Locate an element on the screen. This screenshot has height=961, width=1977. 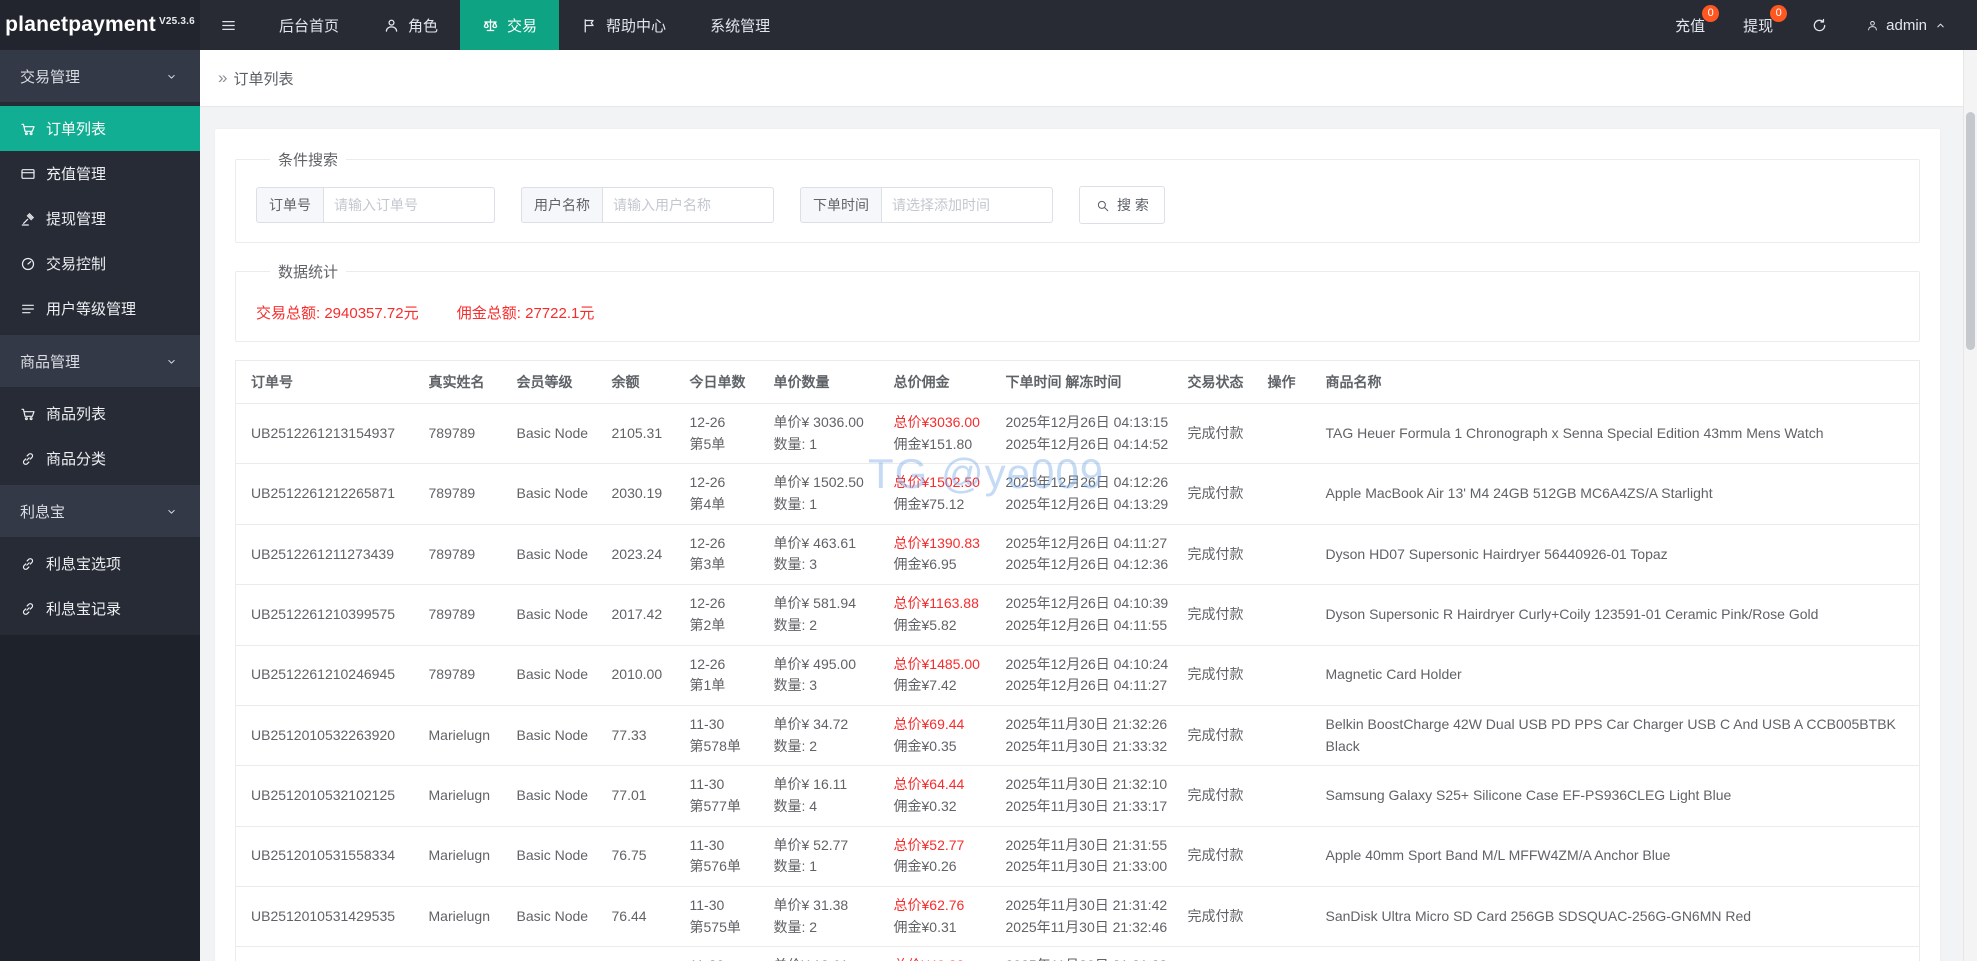
cell-balance: 76.24 is located at coordinates (642, 953).